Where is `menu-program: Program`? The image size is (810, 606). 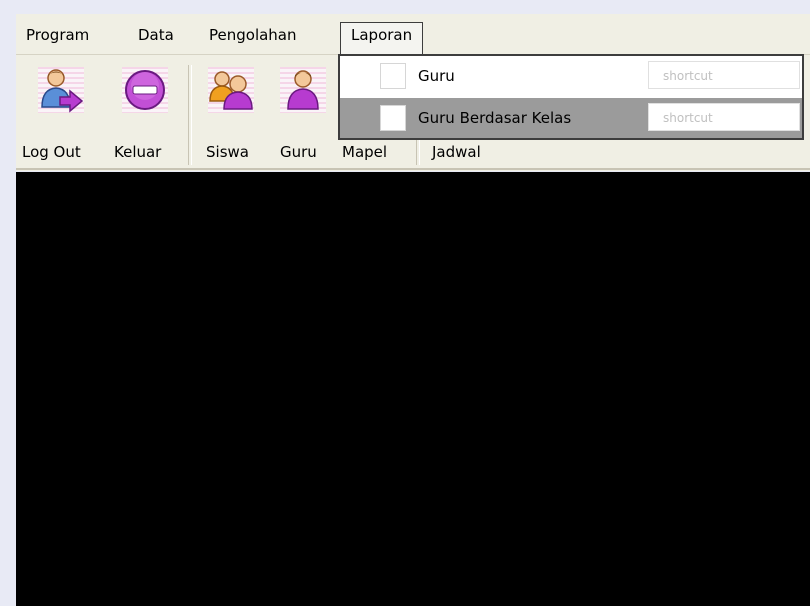 menu-program: Program is located at coordinates (57, 35).